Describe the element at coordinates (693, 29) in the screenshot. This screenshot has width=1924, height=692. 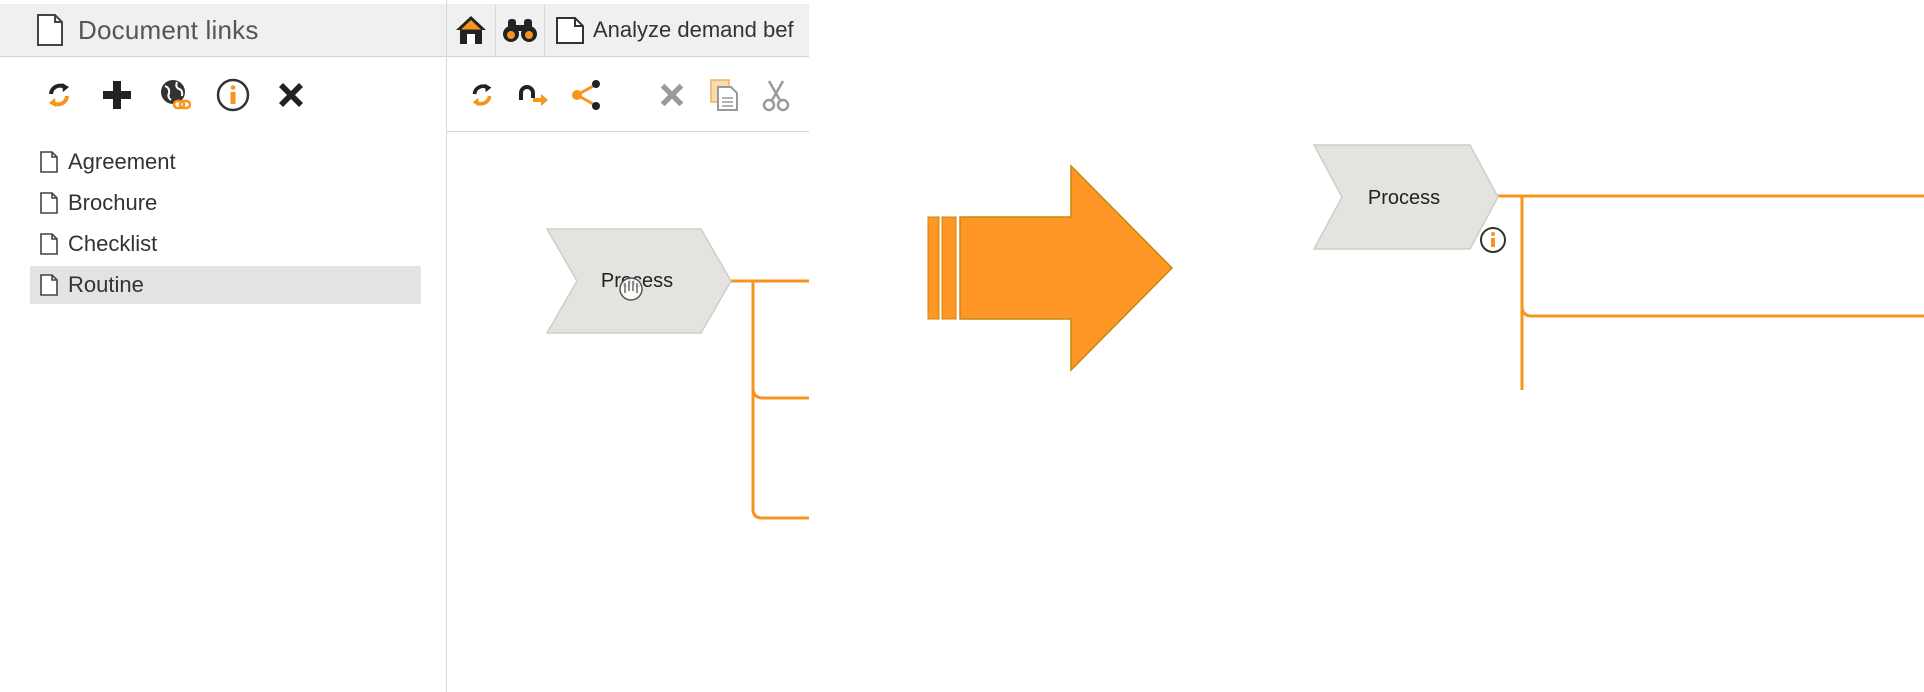
I see `tab-label: Analyze demand bef` at that location.